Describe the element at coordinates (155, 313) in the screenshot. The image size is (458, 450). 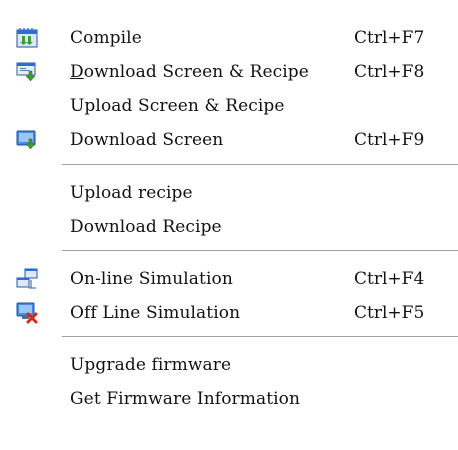
I see `menu-item-label: Off Line Simulation` at that location.